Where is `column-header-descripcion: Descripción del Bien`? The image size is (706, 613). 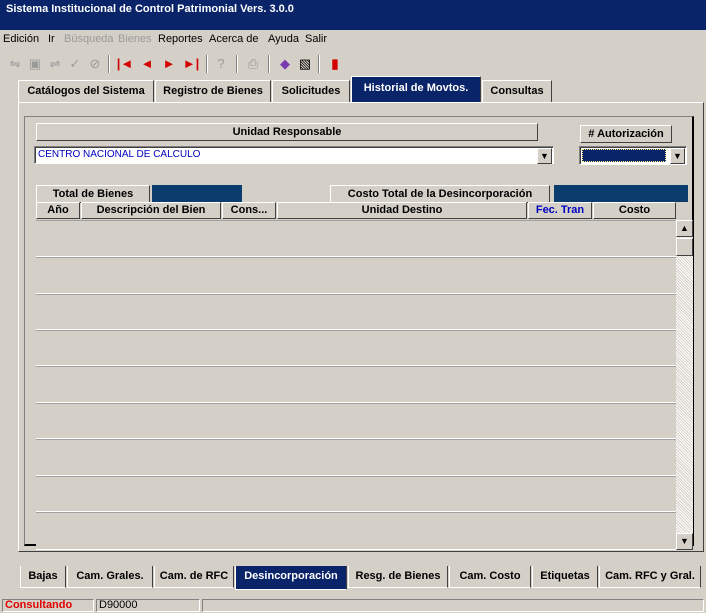 column-header-descripcion: Descripción del Bien is located at coordinates (151, 210).